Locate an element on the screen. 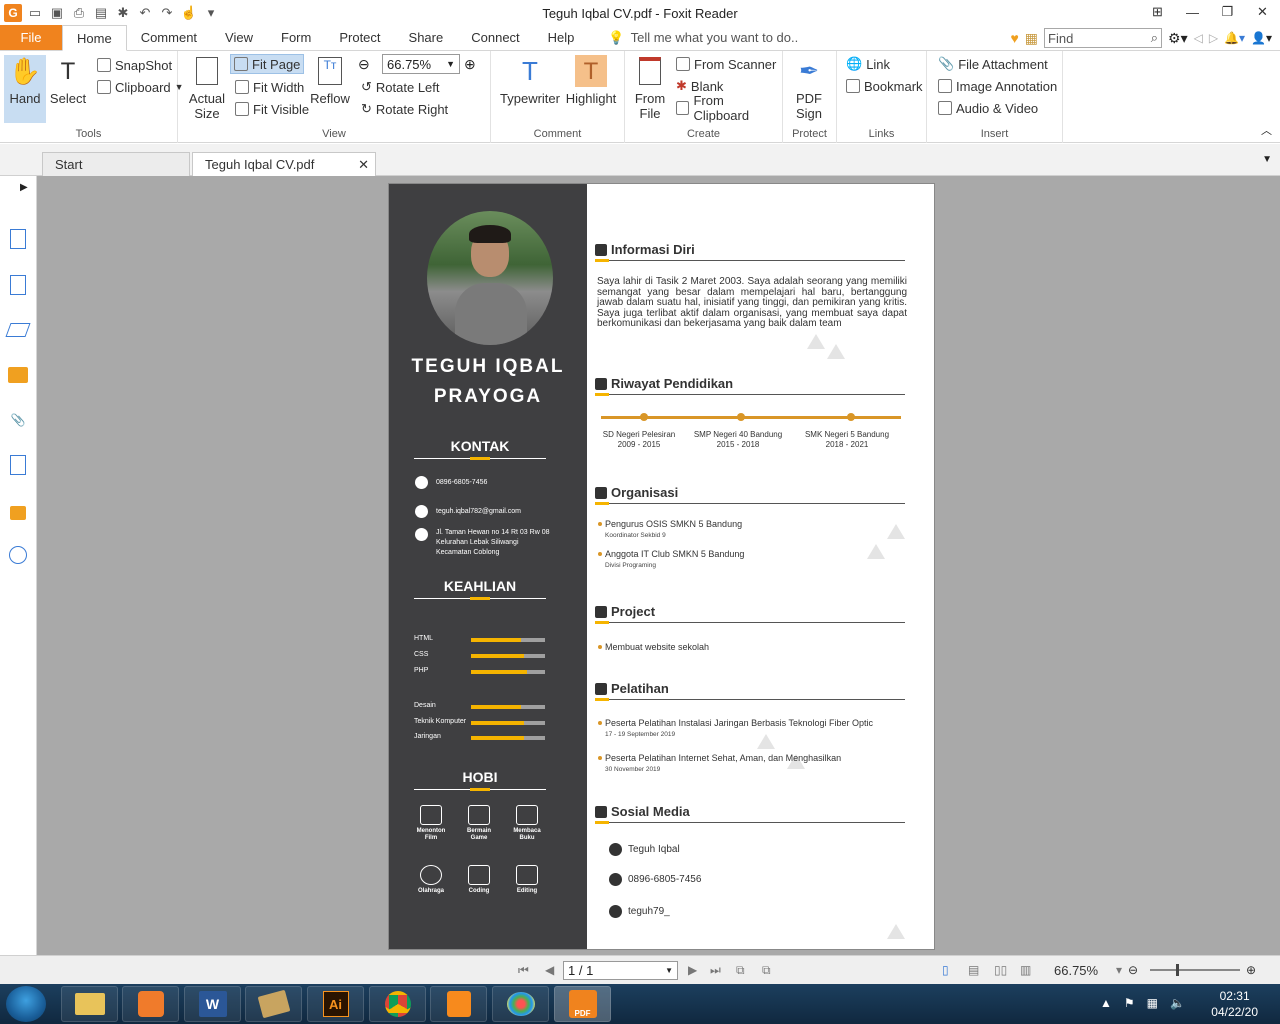 This screenshot has width=1280, height=1024. from-file-button: From File is located at coordinates (650, 88).